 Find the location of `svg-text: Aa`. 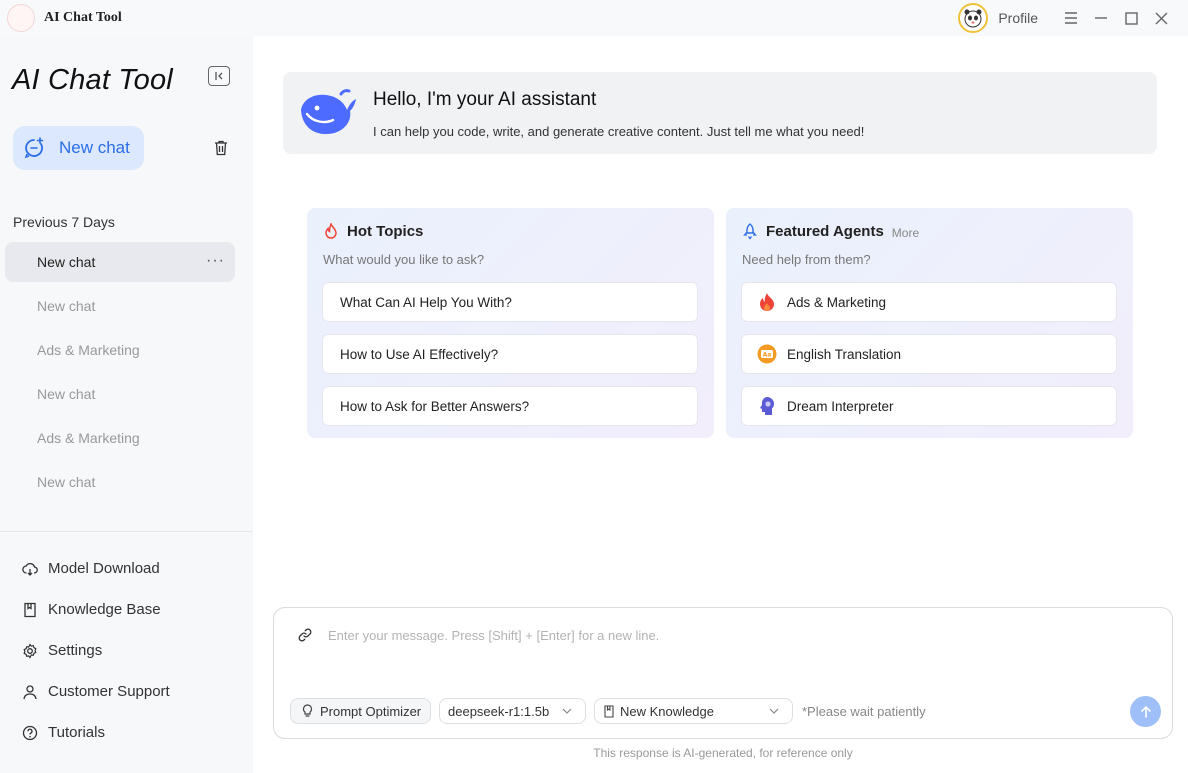

svg-text: Aa is located at coordinates (767, 355).